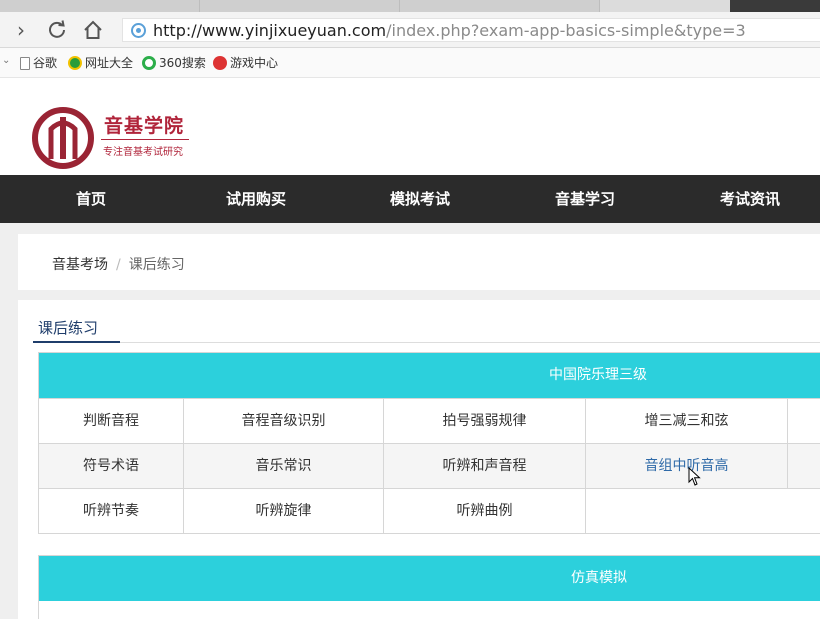 The width and height of the screenshot is (820, 619). Describe the element at coordinates (6, 60) in the screenshot. I see `chevron-down-icon: ⌄` at that location.